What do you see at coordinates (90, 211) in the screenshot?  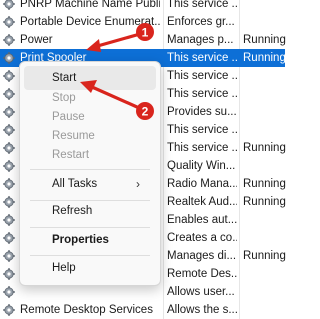 I see `menu-item-refresh: Refresh` at bounding box center [90, 211].